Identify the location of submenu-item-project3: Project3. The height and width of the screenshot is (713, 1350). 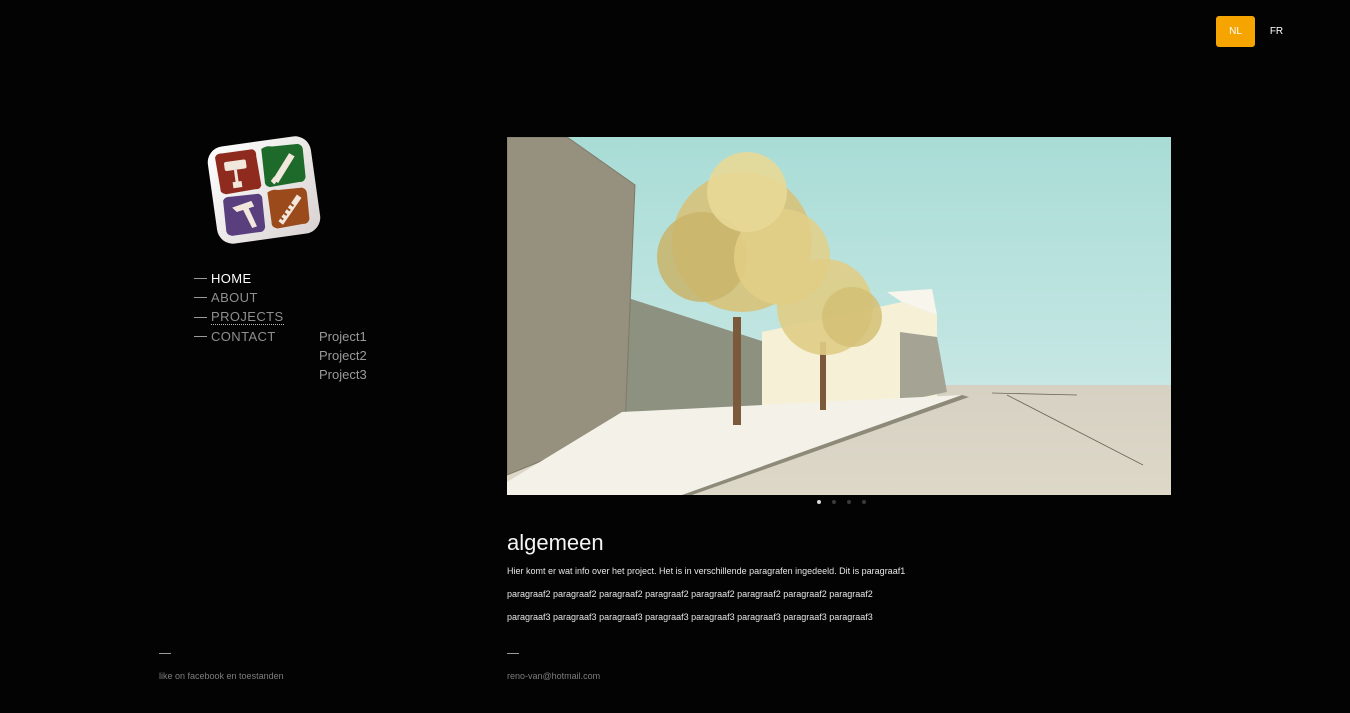
(343, 374).